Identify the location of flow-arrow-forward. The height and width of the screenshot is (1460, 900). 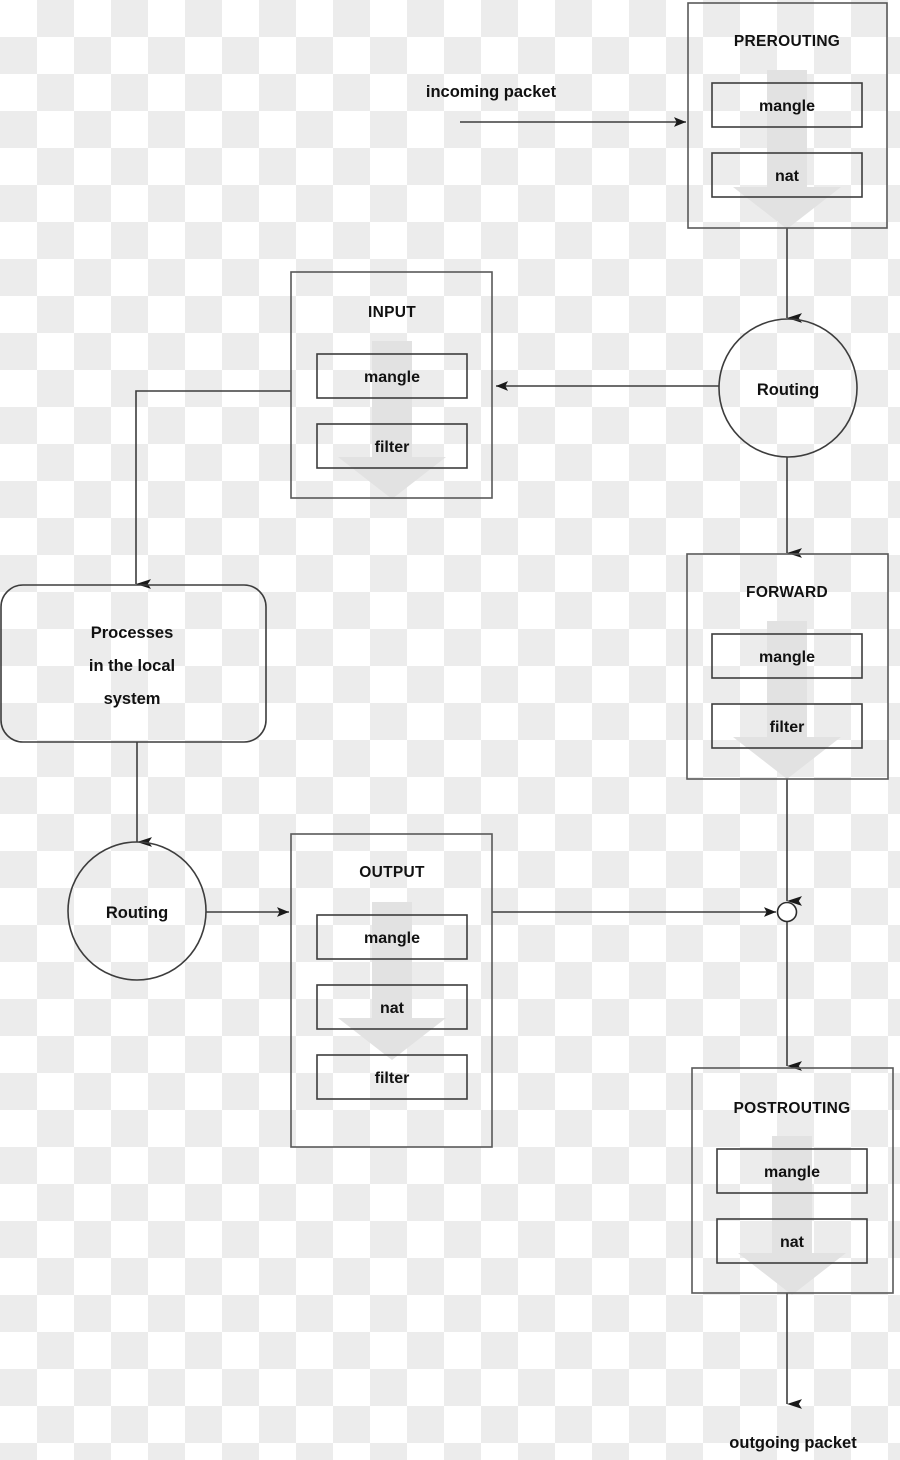
(787, 700).